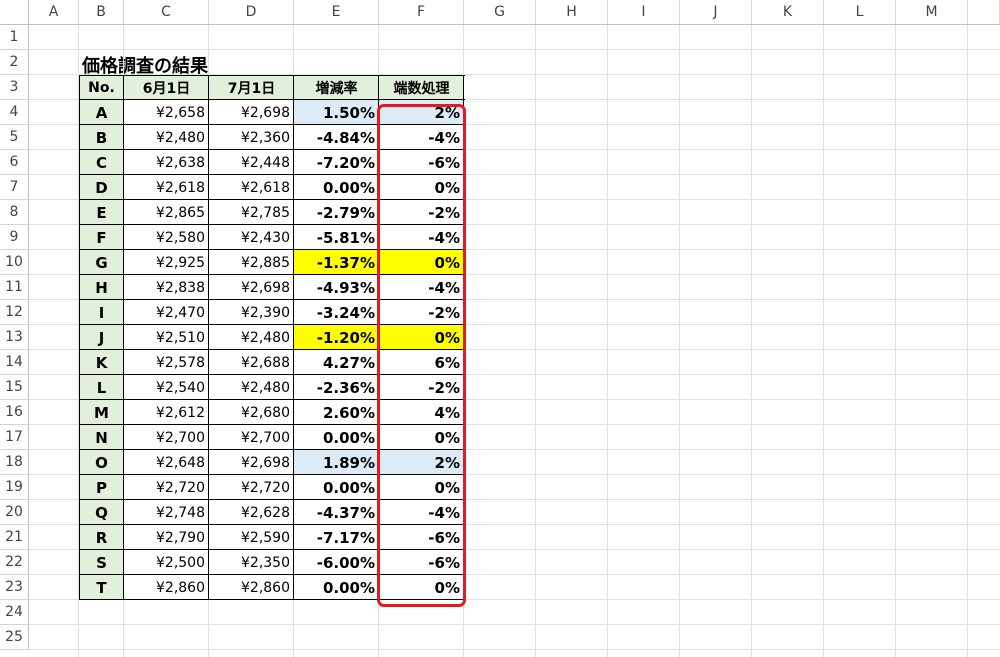  What do you see at coordinates (716, 12) in the screenshot?
I see `column-header-j: J` at bounding box center [716, 12].